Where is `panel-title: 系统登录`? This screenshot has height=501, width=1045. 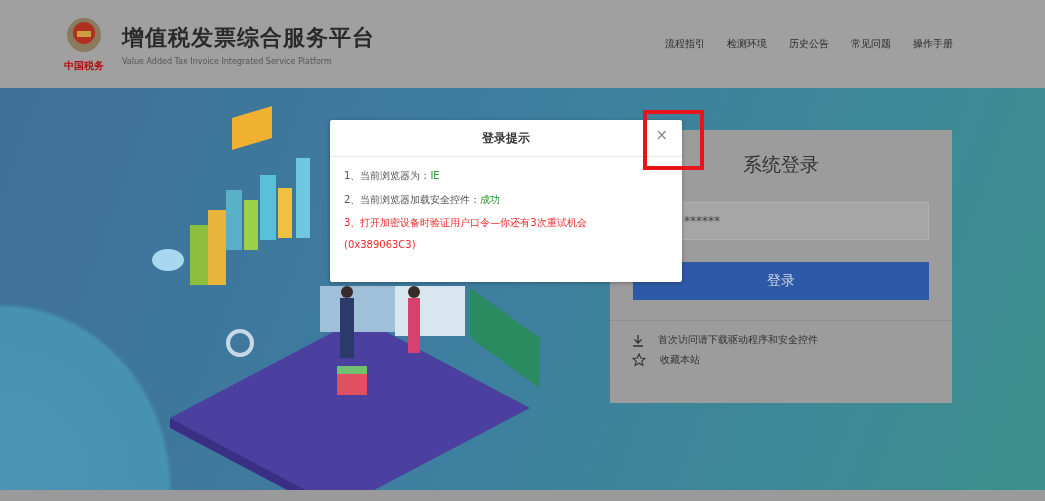
panel-title: 系统登录 is located at coordinates (781, 164).